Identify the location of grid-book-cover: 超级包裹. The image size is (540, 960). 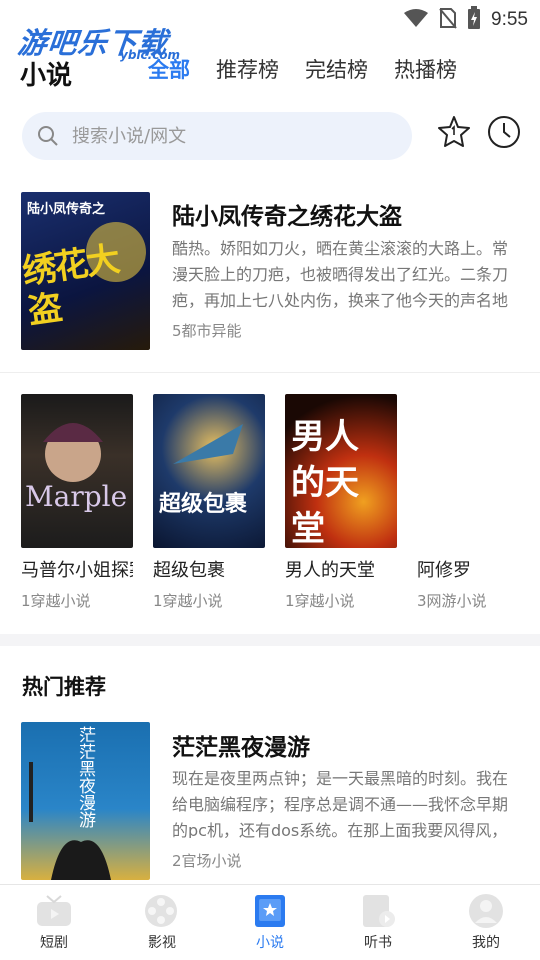
(209, 471).